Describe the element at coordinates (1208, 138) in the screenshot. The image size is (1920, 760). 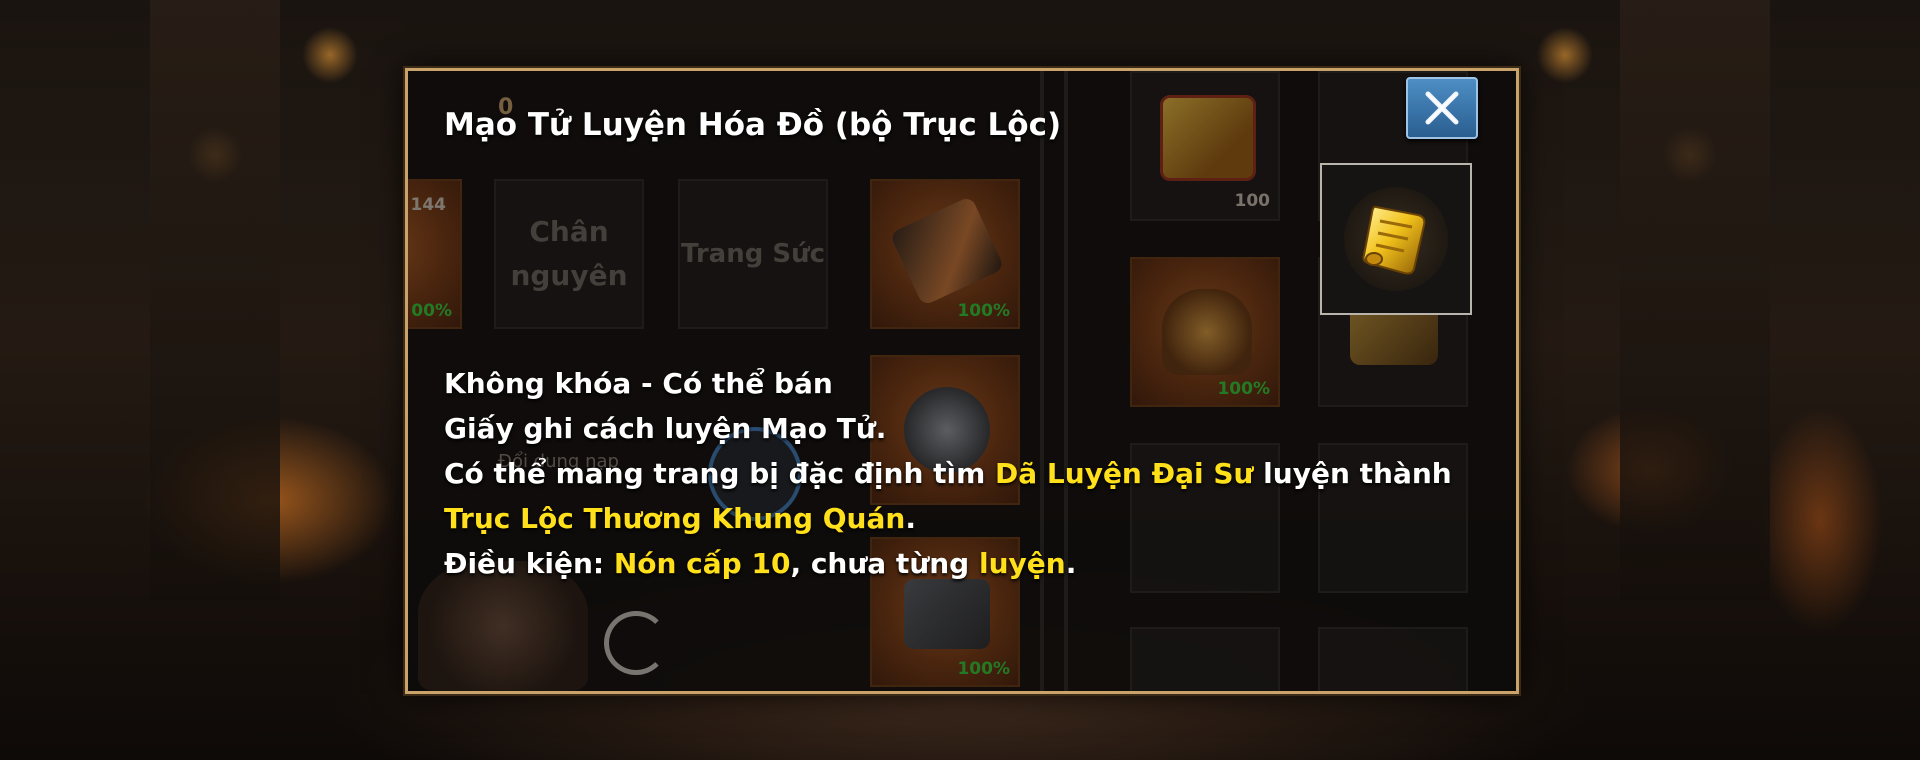
I see `scroll-item-icon` at that location.